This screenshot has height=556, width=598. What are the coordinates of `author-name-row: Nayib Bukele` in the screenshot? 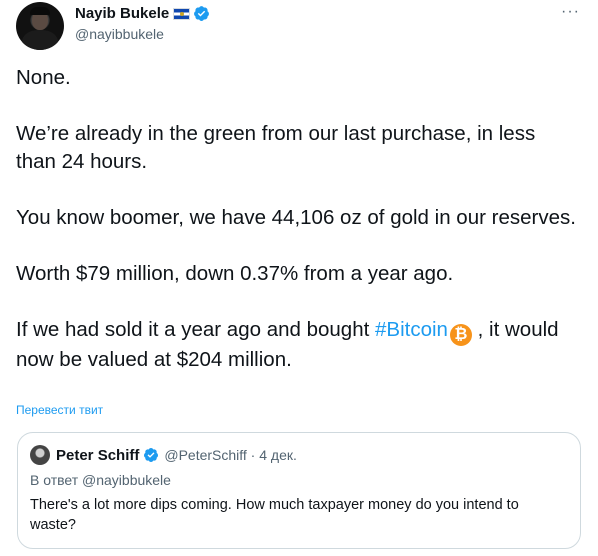 It's located at (142, 13).